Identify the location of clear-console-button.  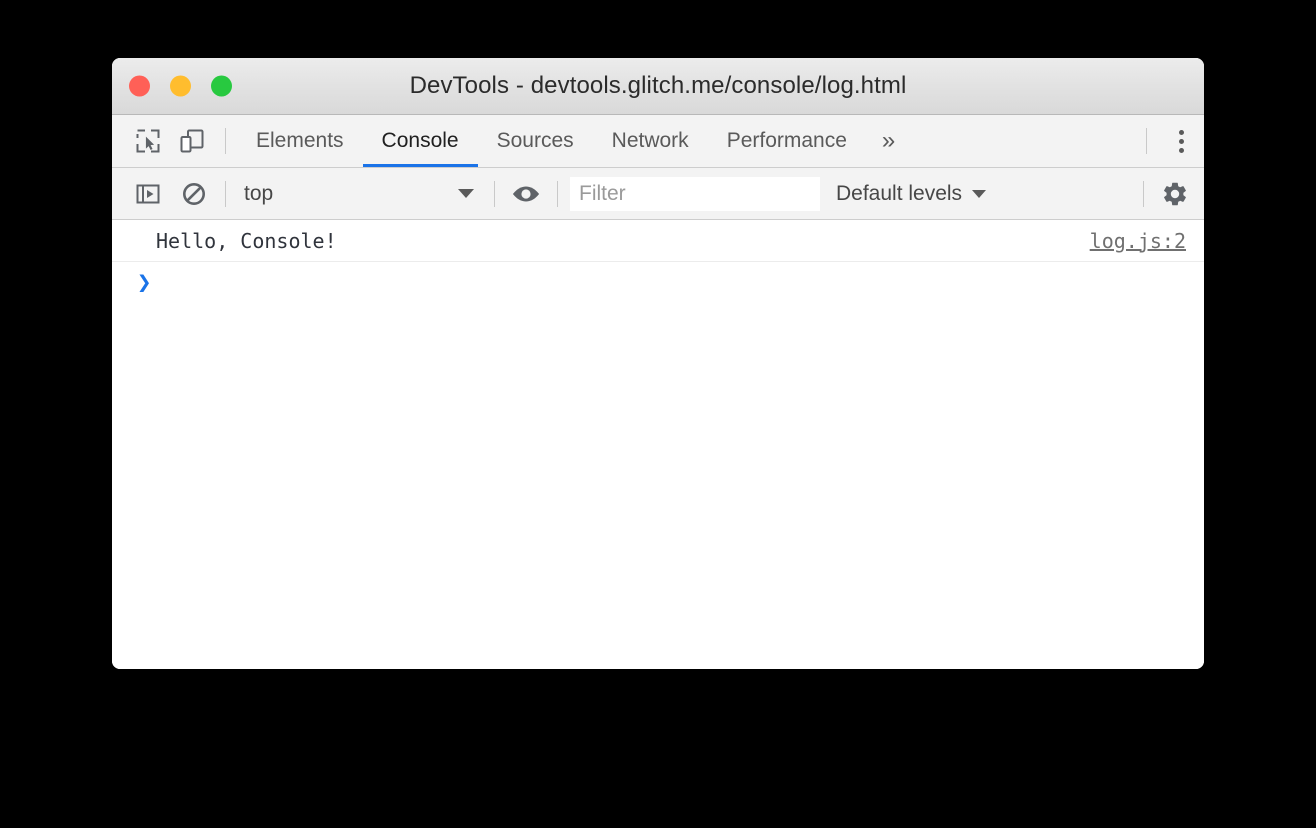
(194, 194).